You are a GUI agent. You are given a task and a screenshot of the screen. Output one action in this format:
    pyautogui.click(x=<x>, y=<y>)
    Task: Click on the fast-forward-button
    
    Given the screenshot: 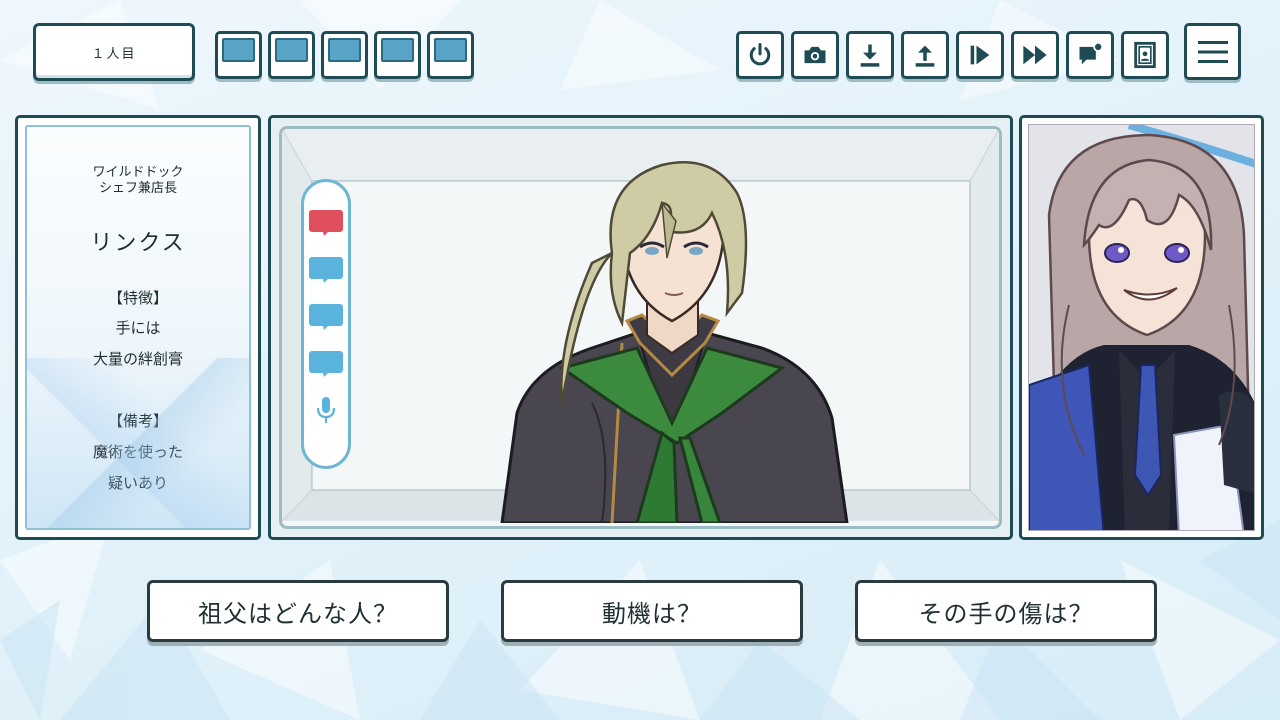 What is the action you would take?
    pyautogui.click(x=1035, y=55)
    